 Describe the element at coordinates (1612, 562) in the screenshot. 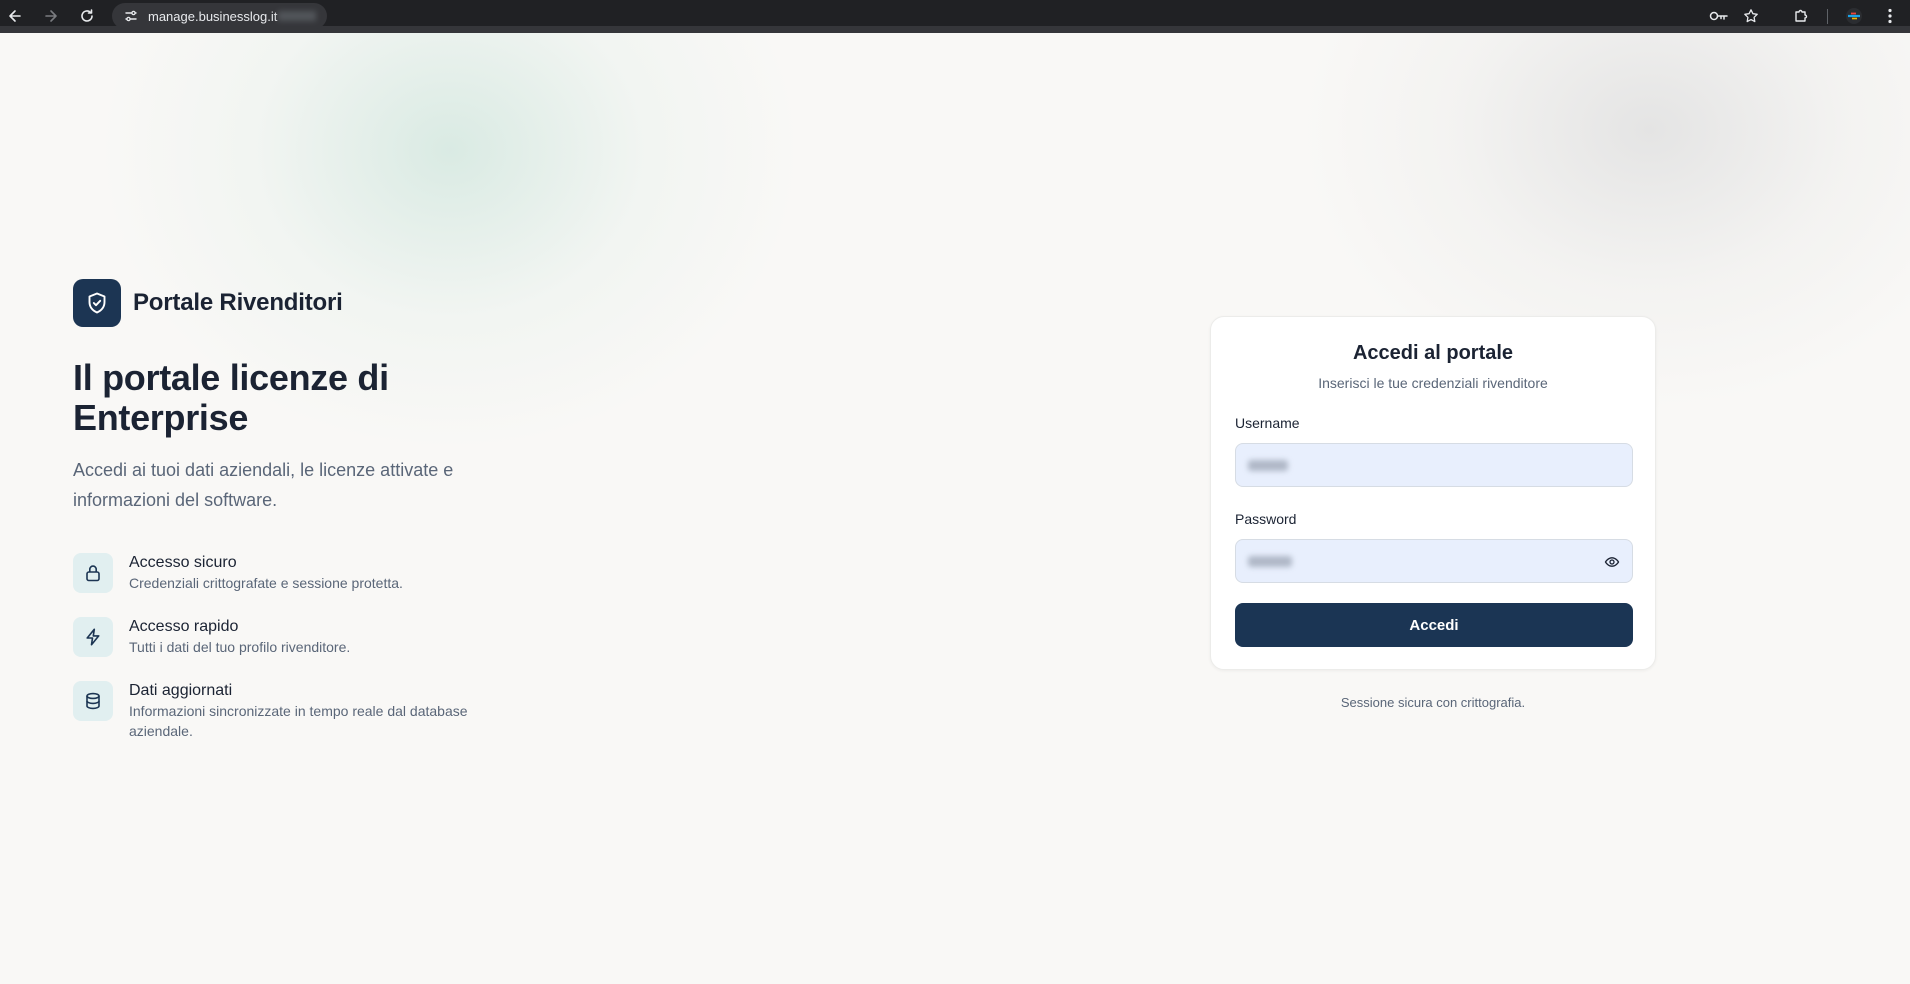

I see `eye-icon` at that location.